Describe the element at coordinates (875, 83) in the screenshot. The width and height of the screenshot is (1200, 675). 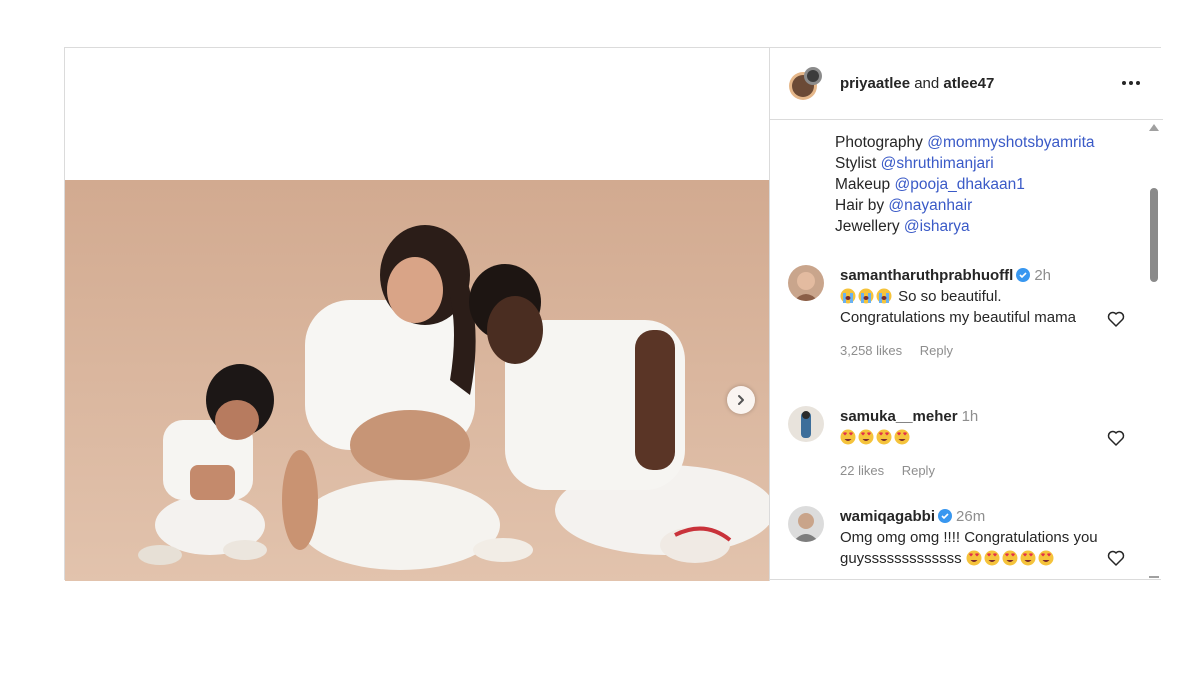
I see `author-username-1: priyaatlee` at that location.